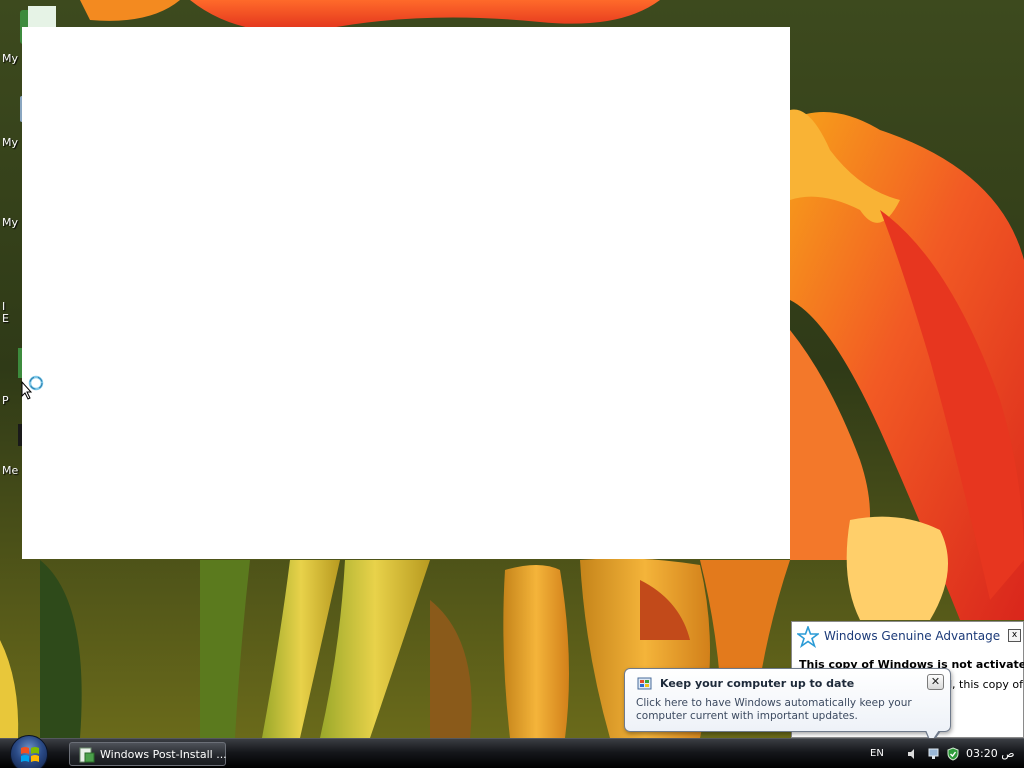 The width and height of the screenshot is (1024, 768). I want to click on wga-star-icon, so click(808, 637).